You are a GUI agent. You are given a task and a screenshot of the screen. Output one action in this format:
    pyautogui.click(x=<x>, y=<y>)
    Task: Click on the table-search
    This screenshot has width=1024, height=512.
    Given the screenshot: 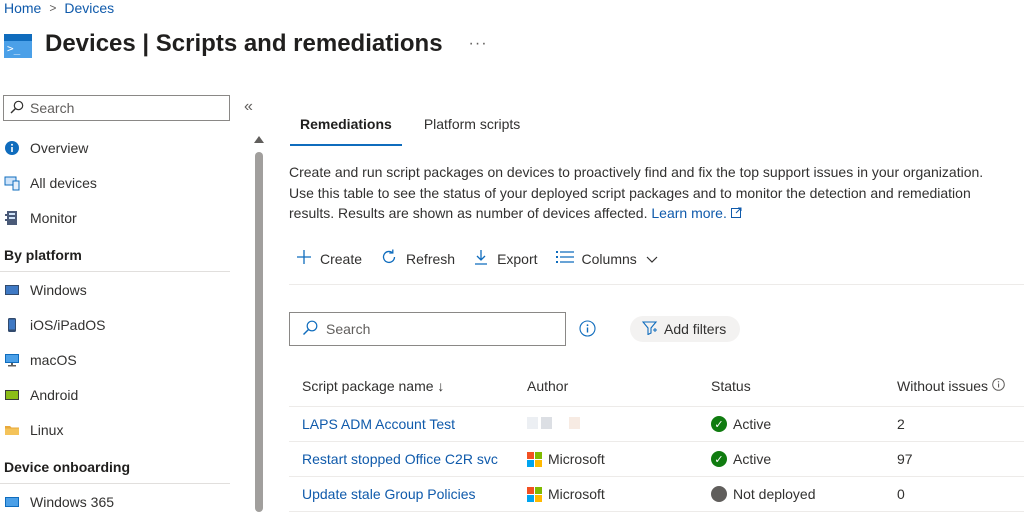 What is the action you would take?
    pyautogui.click(x=427, y=329)
    